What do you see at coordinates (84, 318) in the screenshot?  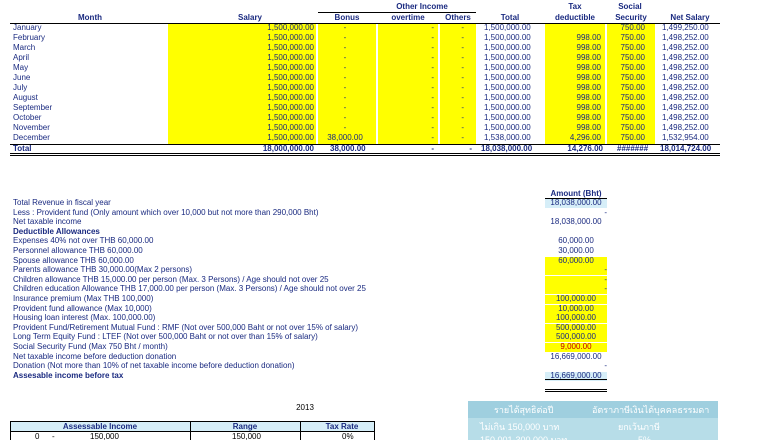 I see `deduction-line-label: Housing loan interest (Max. 100,000.00)` at bounding box center [84, 318].